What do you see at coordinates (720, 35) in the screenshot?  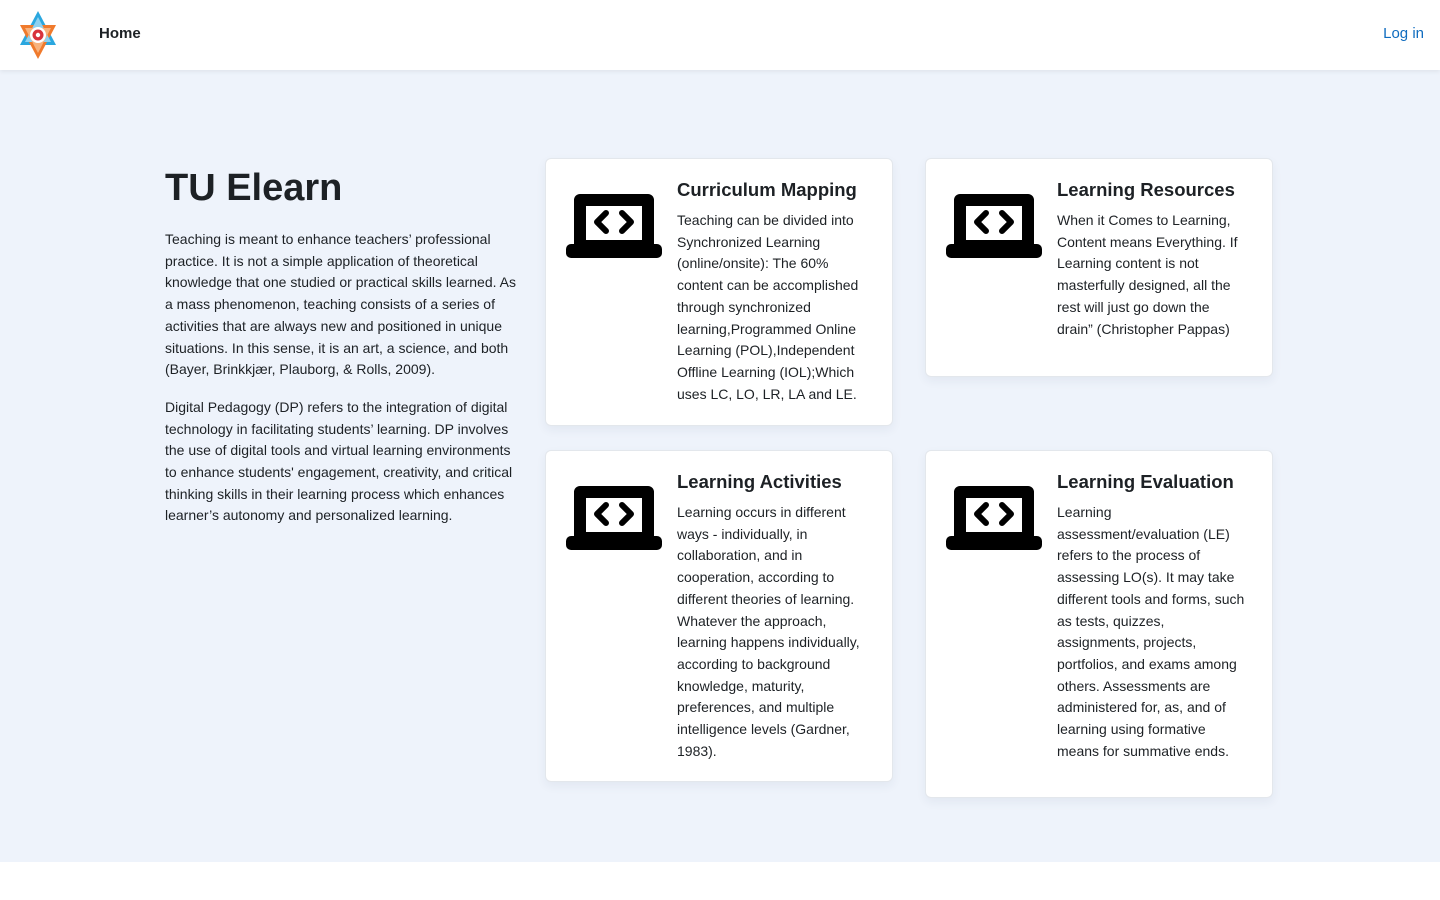 I see `top-navbar: Home Log in` at bounding box center [720, 35].